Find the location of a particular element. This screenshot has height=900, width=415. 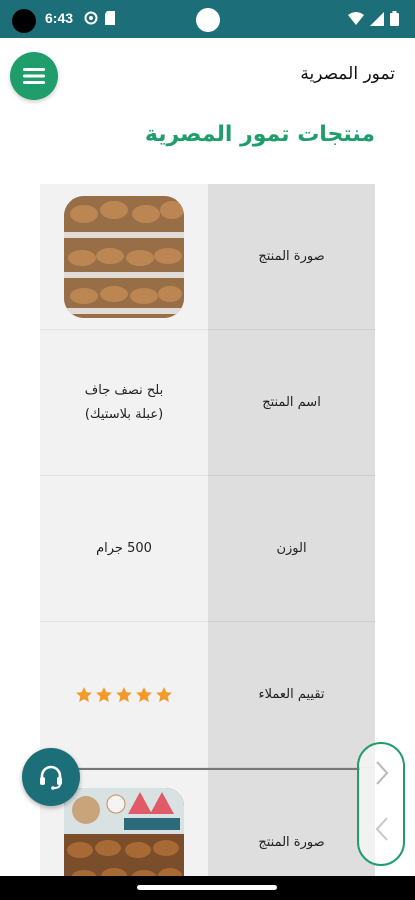

battery-icon is located at coordinates (394, 18).